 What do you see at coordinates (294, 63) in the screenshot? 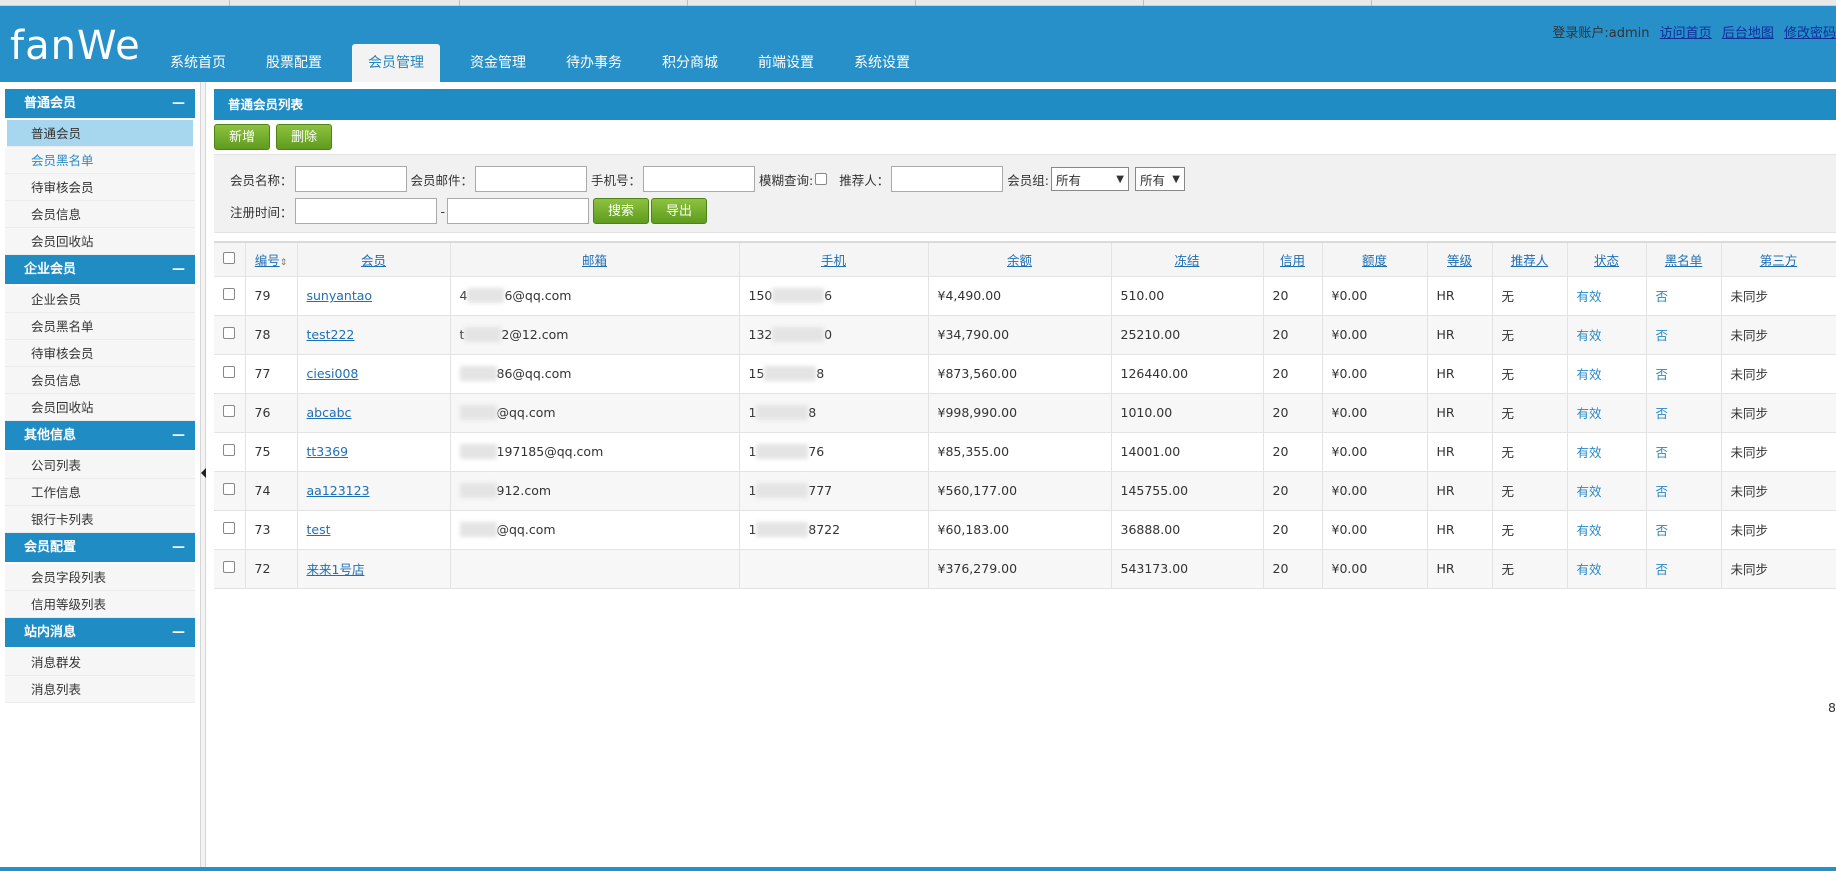
I see `nav-stock-config: 股票配置` at bounding box center [294, 63].